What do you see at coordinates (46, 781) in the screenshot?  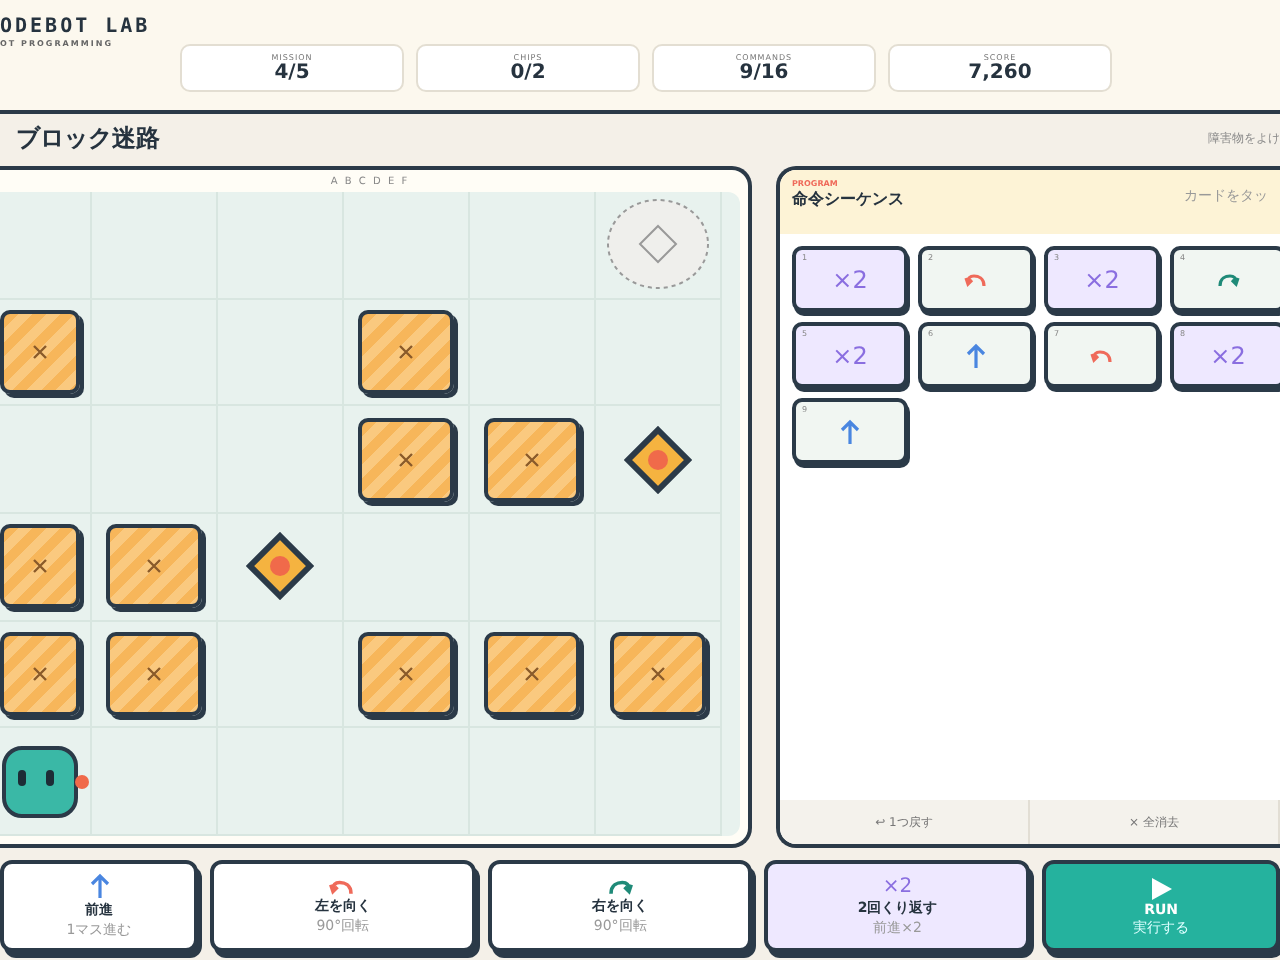 I see `robot-icon` at bounding box center [46, 781].